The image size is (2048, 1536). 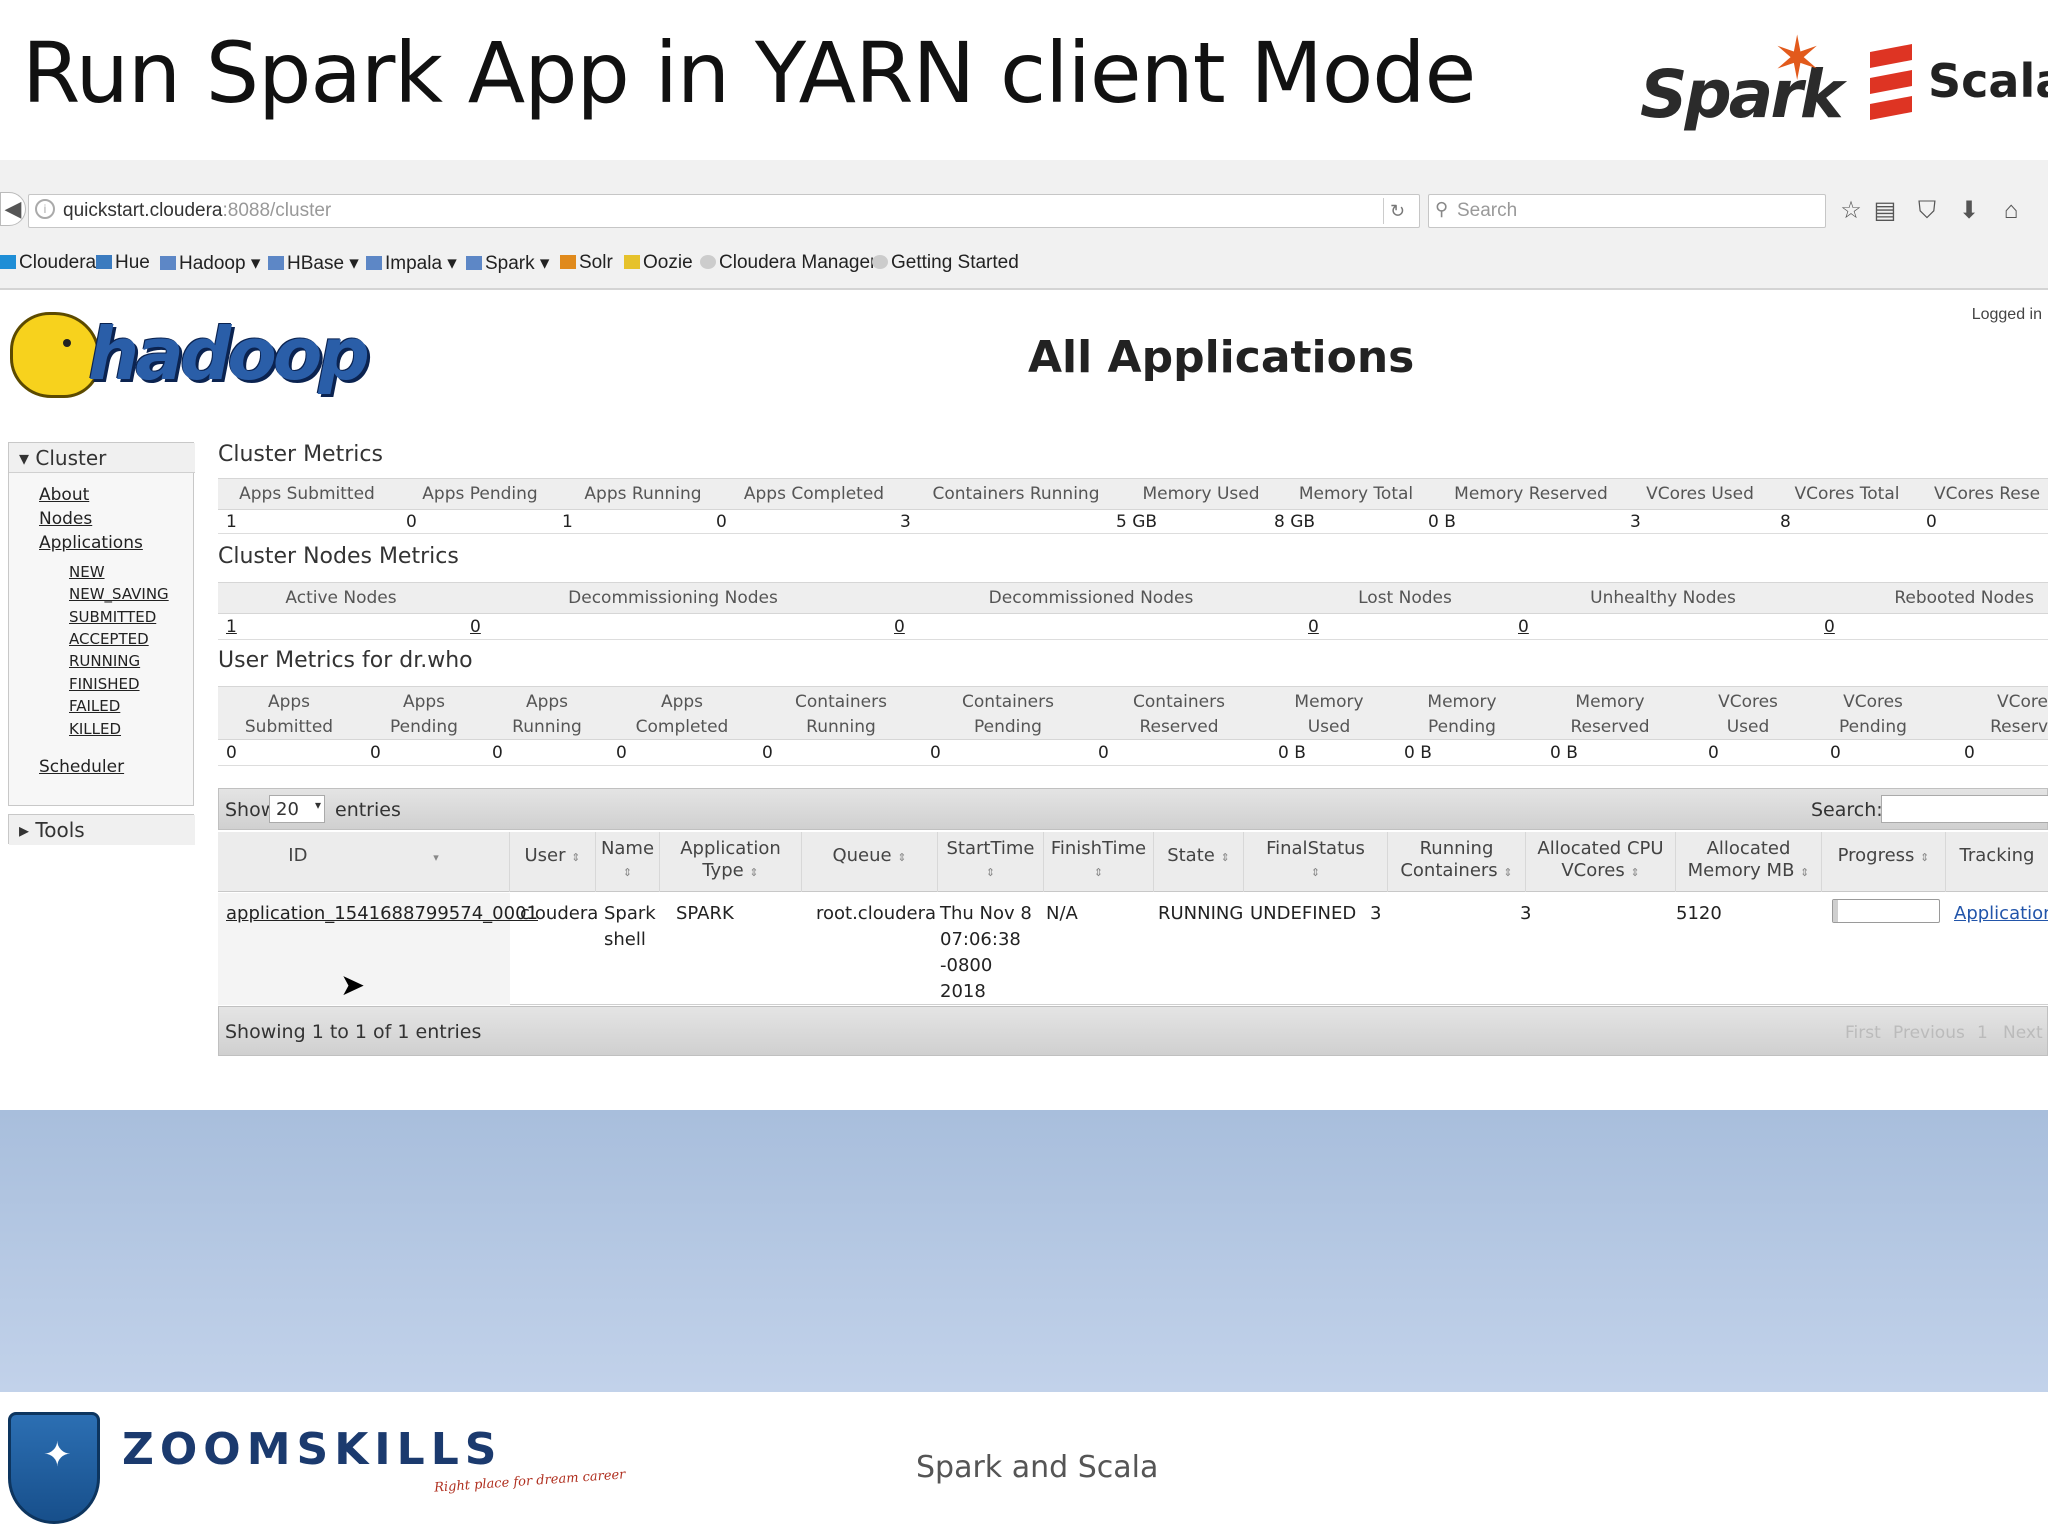 What do you see at coordinates (1137, 522) in the screenshot?
I see `metric-value: 5 GB` at bounding box center [1137, 522].